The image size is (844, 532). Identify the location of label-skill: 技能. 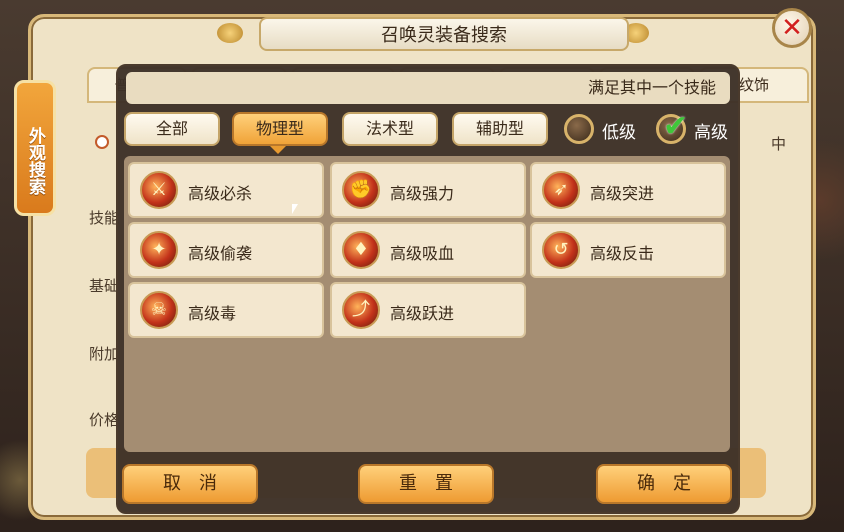
(104, 218).